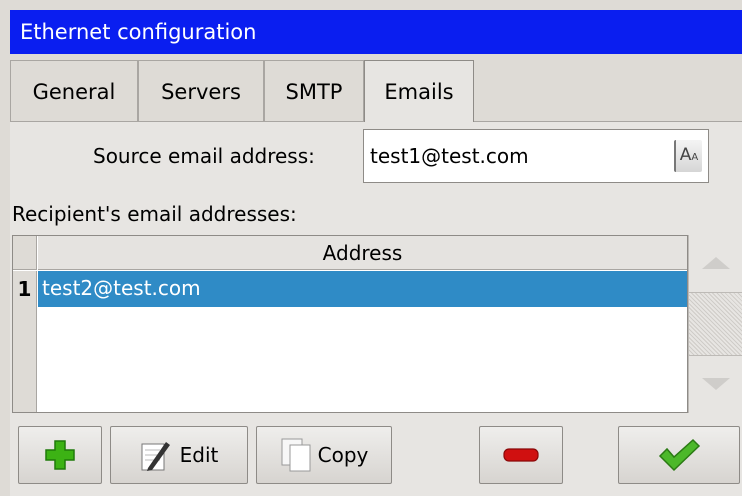 The height and width of the screenshot is (496, 742). I want to click on scroll-up-button, so click(715, 264).